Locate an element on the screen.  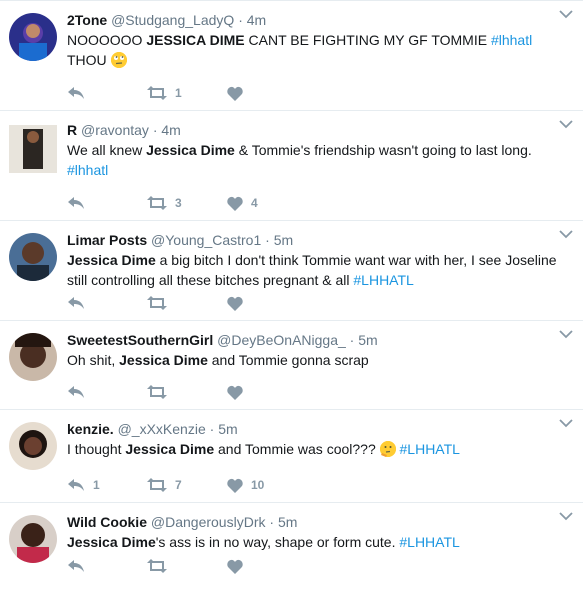
retweet-button: 3 is located at coordinates (187, 203).